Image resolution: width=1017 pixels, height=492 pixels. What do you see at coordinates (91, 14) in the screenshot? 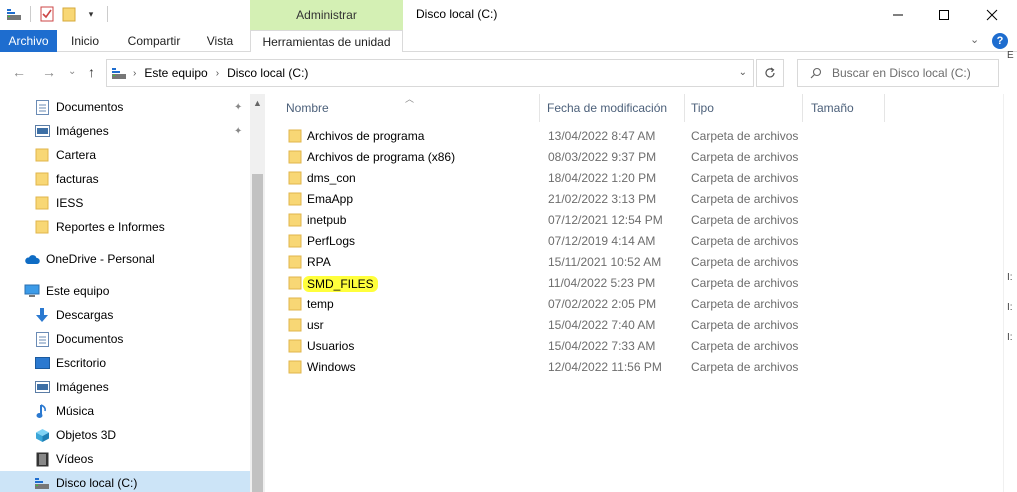
I see `customize-toolbar-icon: ▾` at bounding box center [91, 14].